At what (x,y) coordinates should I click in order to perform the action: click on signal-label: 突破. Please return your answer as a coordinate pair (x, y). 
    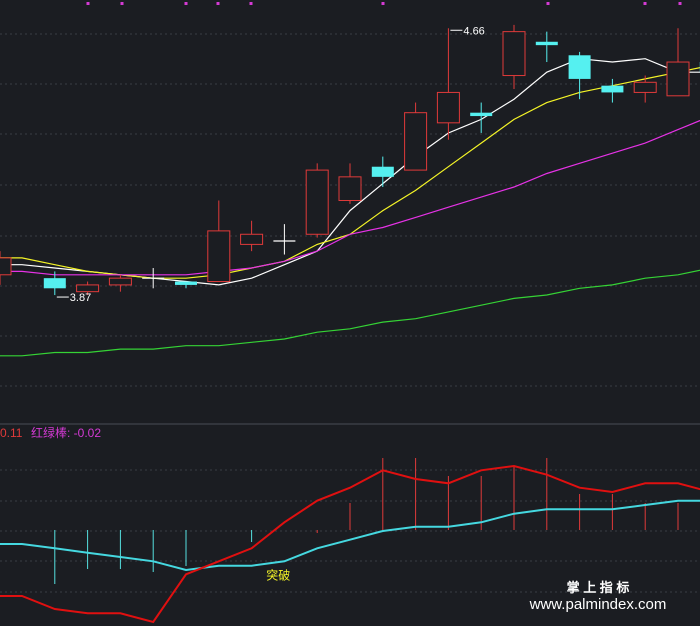
    Looking at the image, I should click on (278, 575).